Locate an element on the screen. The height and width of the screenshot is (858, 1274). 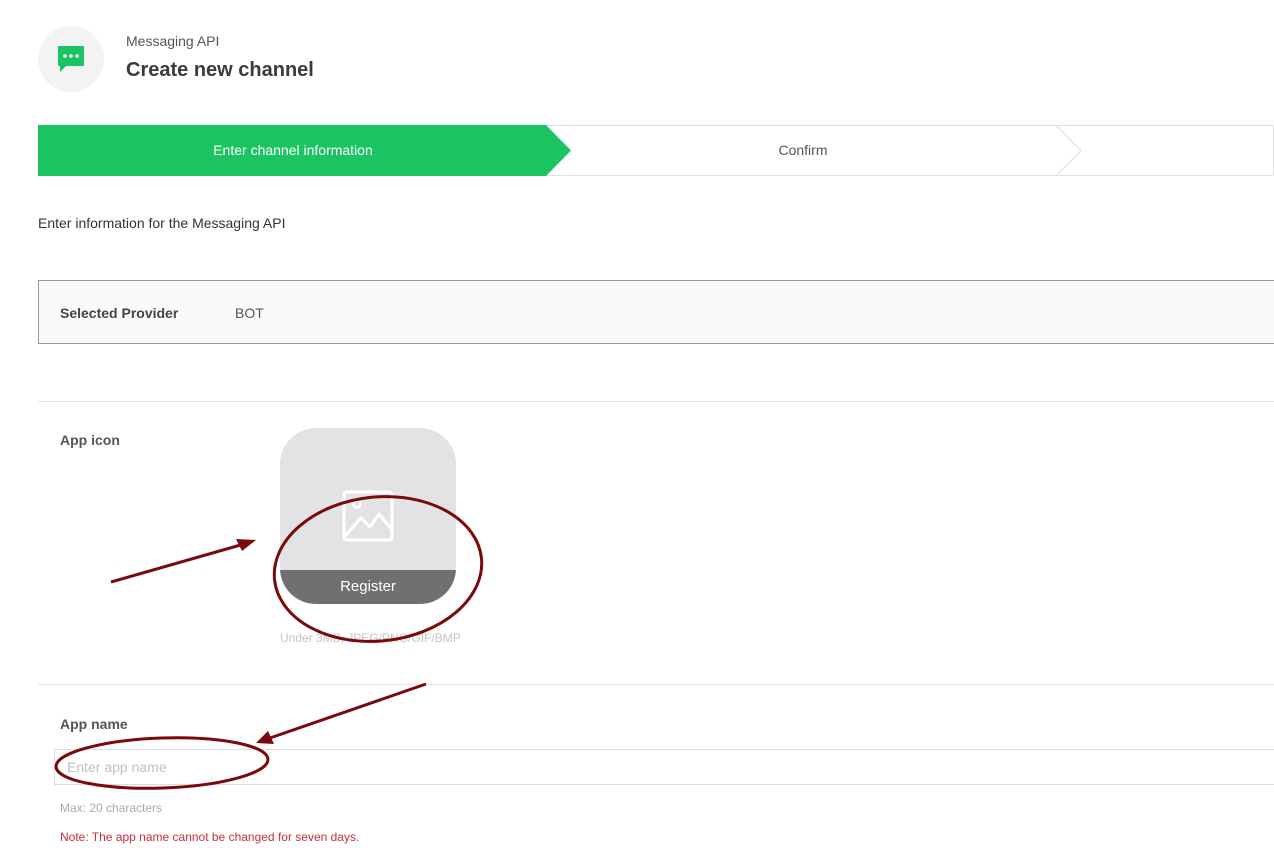
register-button: Register is located at coordinates (368, 587).